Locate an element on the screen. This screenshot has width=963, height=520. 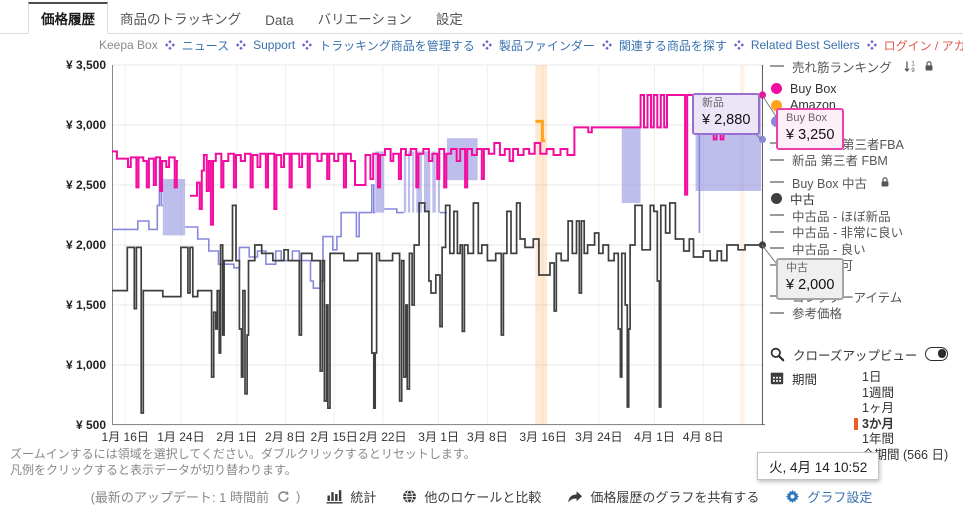
tooltip-value: ¥ 3,250 is located at coordinates (810, 134).